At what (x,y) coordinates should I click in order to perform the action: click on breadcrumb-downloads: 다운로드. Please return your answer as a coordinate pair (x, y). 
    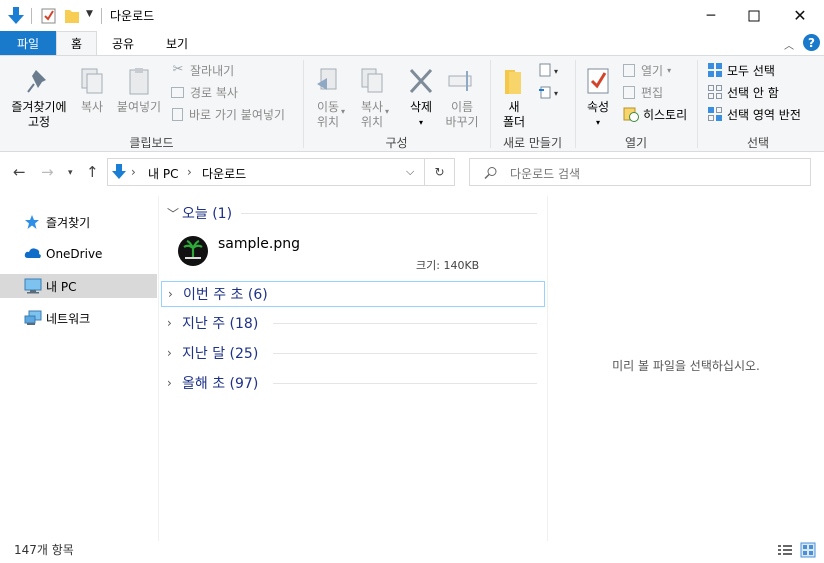
    Looking at the image, I should click on (224, 173).